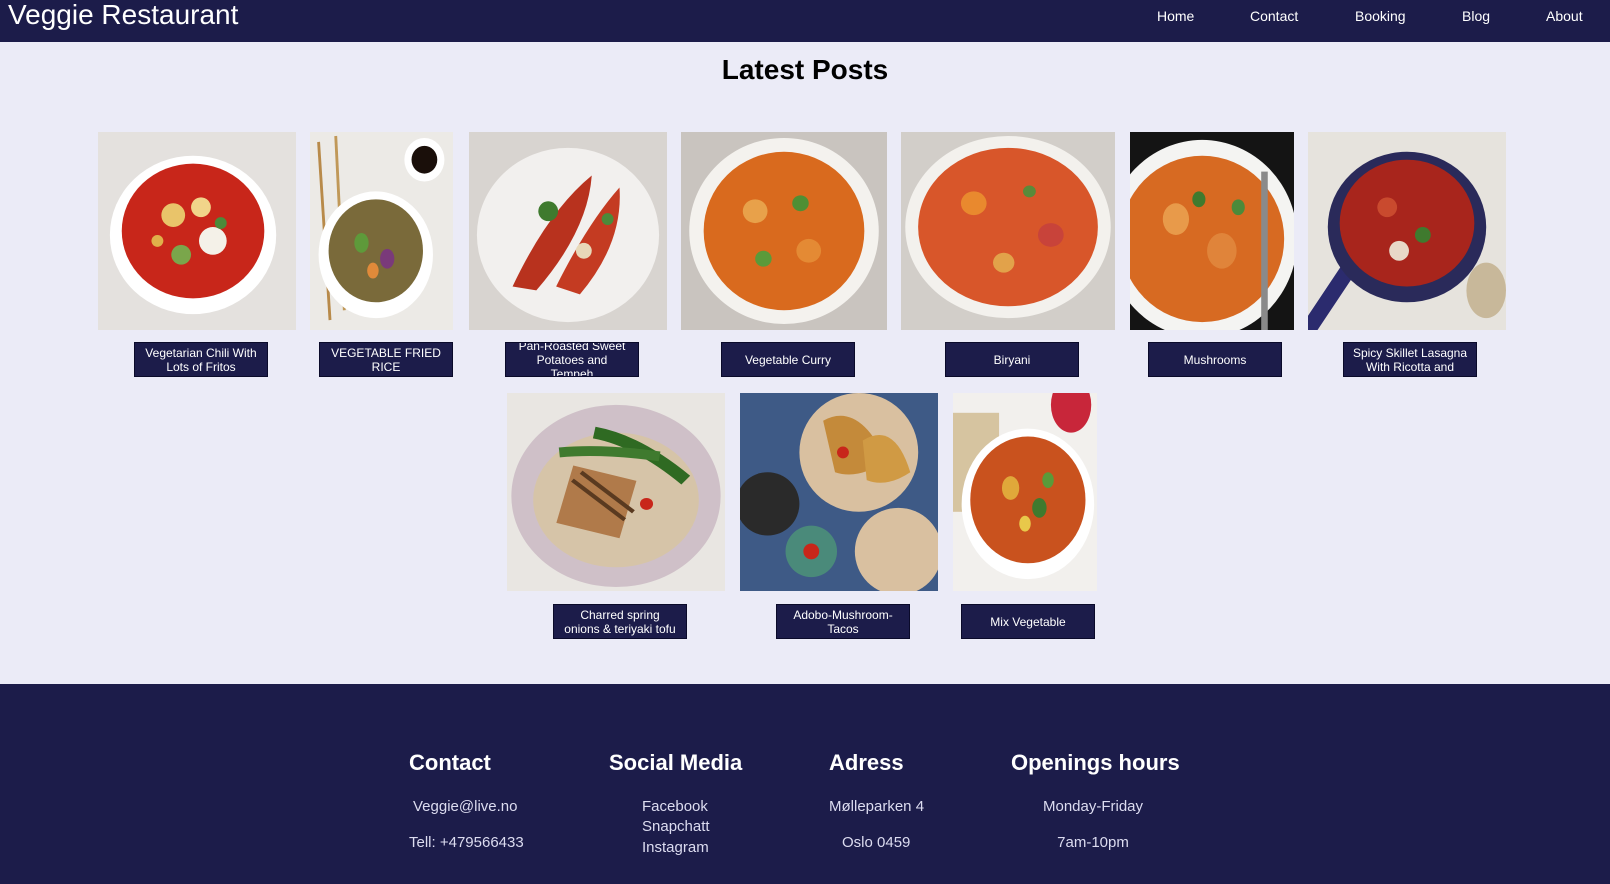 The width and height of the screenshot is (1610, 884). What do you see at coordinates (568, 231) in the screenshot?
I see `post-image-sweet-potatoes` at bounding box center [568, 231].